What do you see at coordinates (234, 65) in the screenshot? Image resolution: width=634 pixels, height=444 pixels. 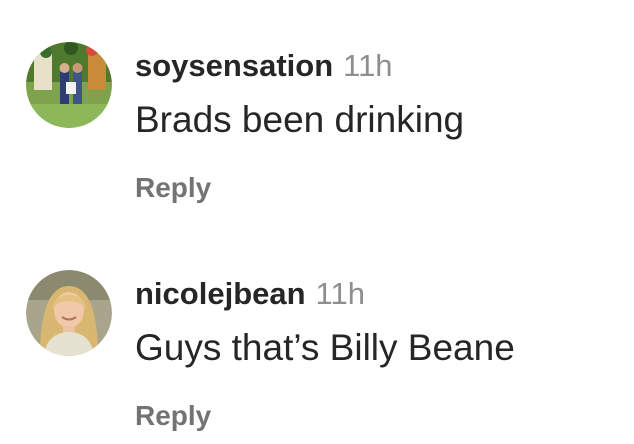 I see `username-link: soysensation` at bounding box center [234, 65].